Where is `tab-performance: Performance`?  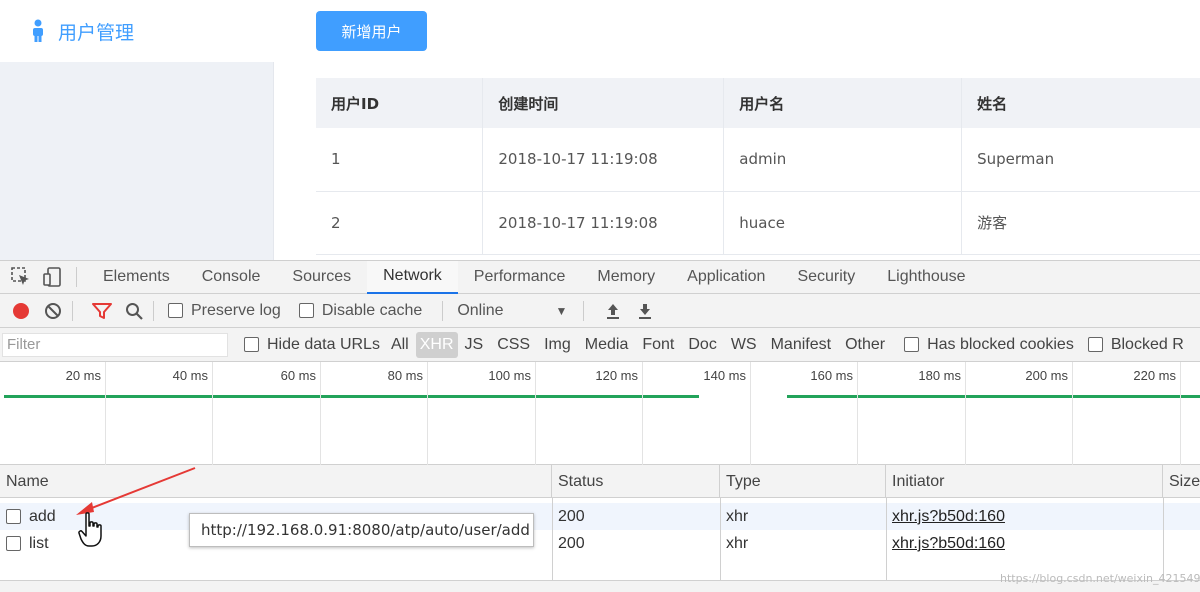
tab-performance: Performance is located at coordinates (520, 277).